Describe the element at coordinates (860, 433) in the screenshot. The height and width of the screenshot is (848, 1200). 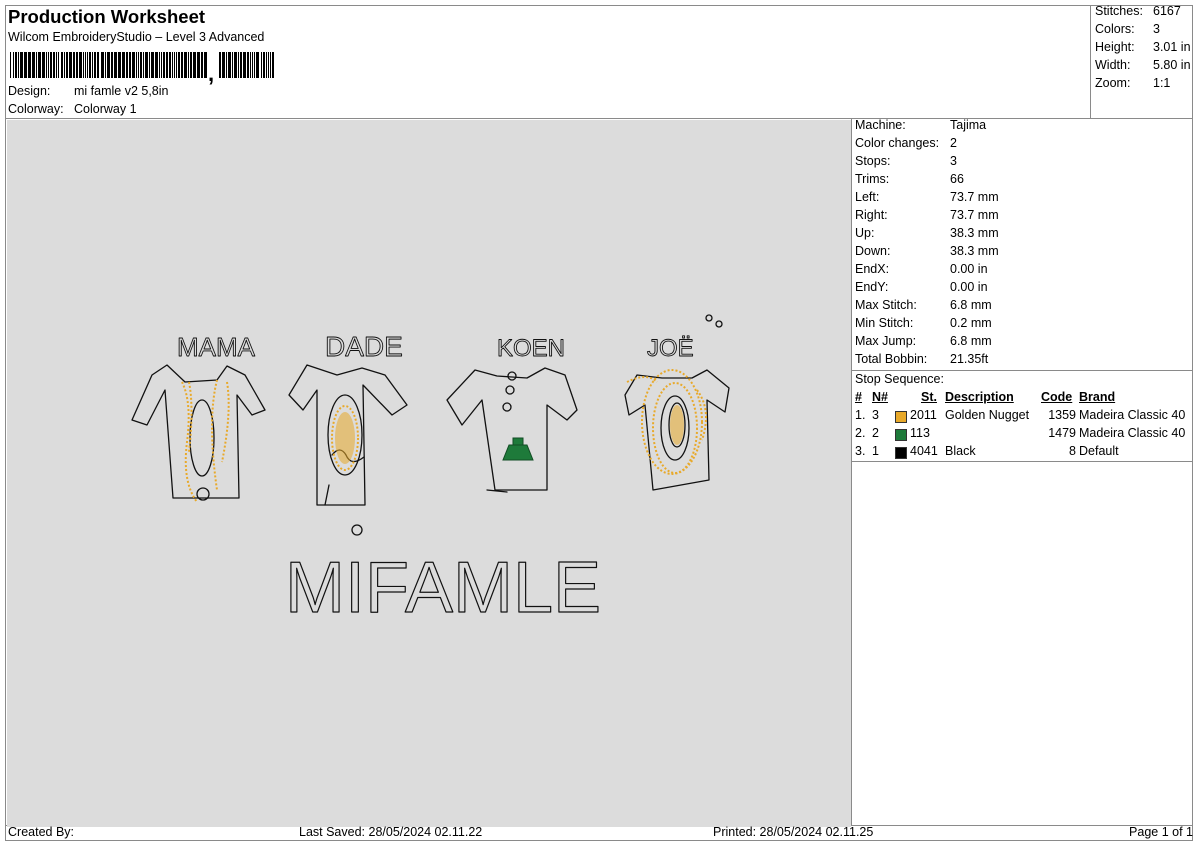
I see `row-num: 2.` at that location.